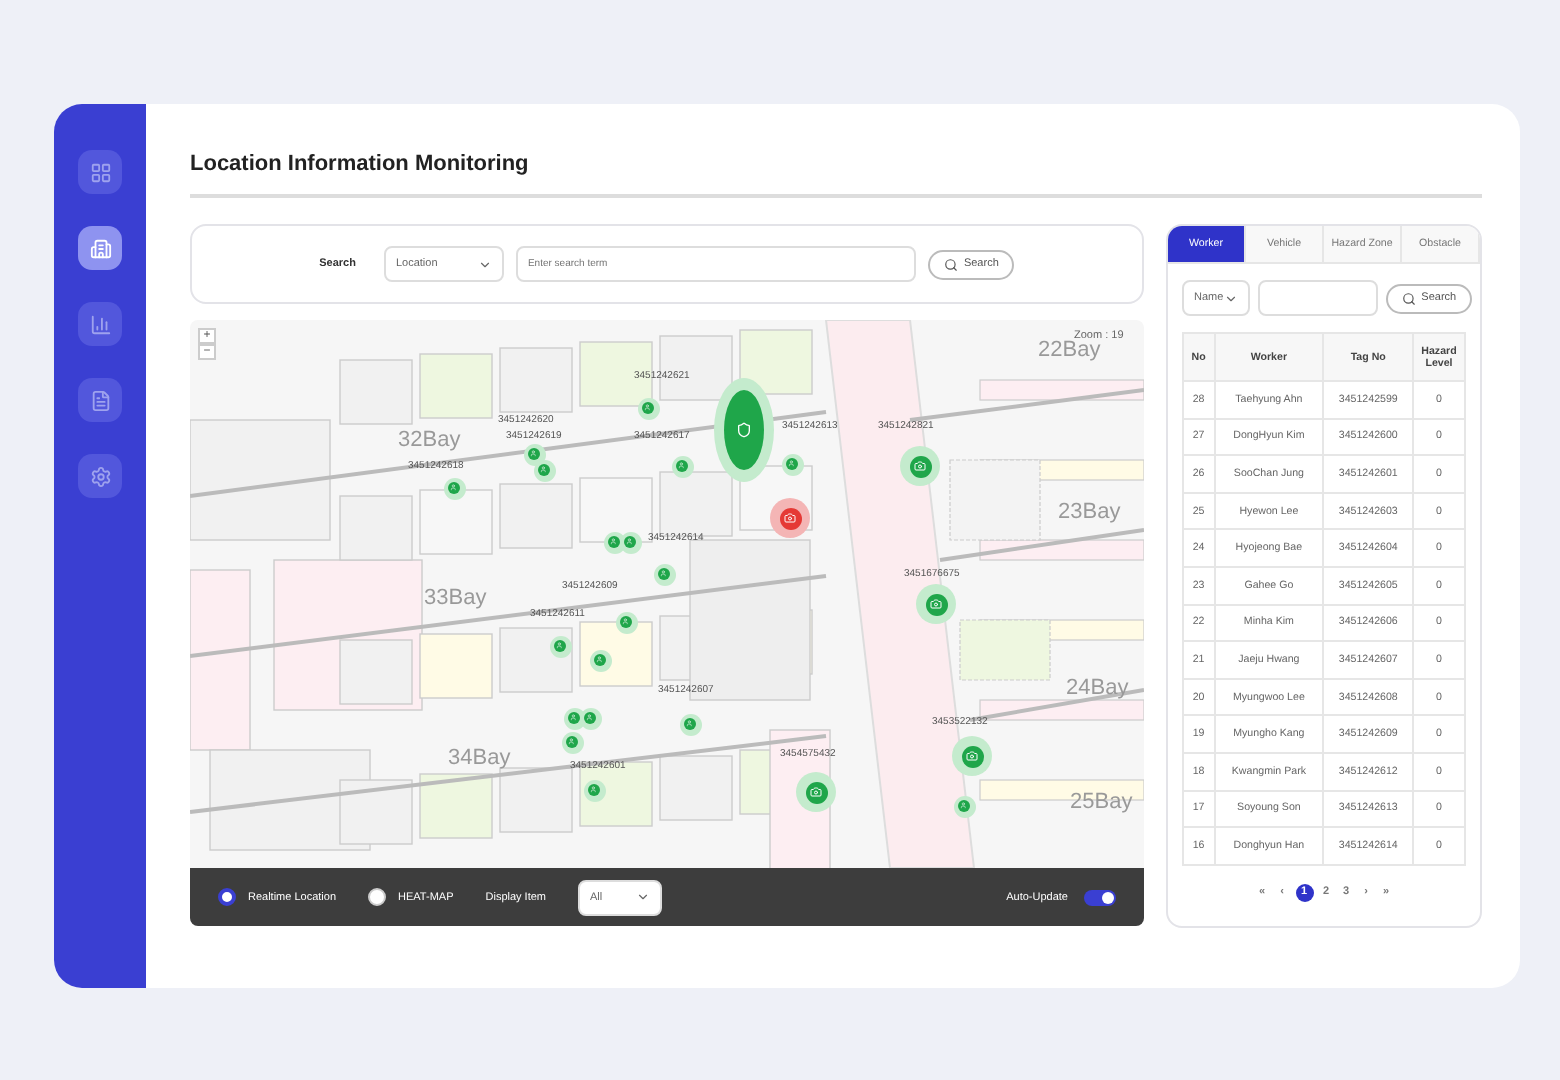  I want to click on bay-label: 32Bay, so click(429, 440).